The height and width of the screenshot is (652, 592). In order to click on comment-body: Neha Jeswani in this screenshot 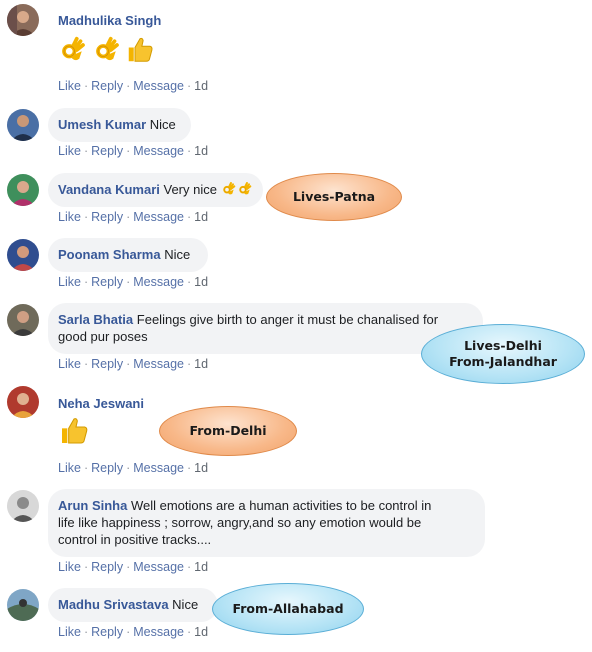, I will do `click(101, 403)`.